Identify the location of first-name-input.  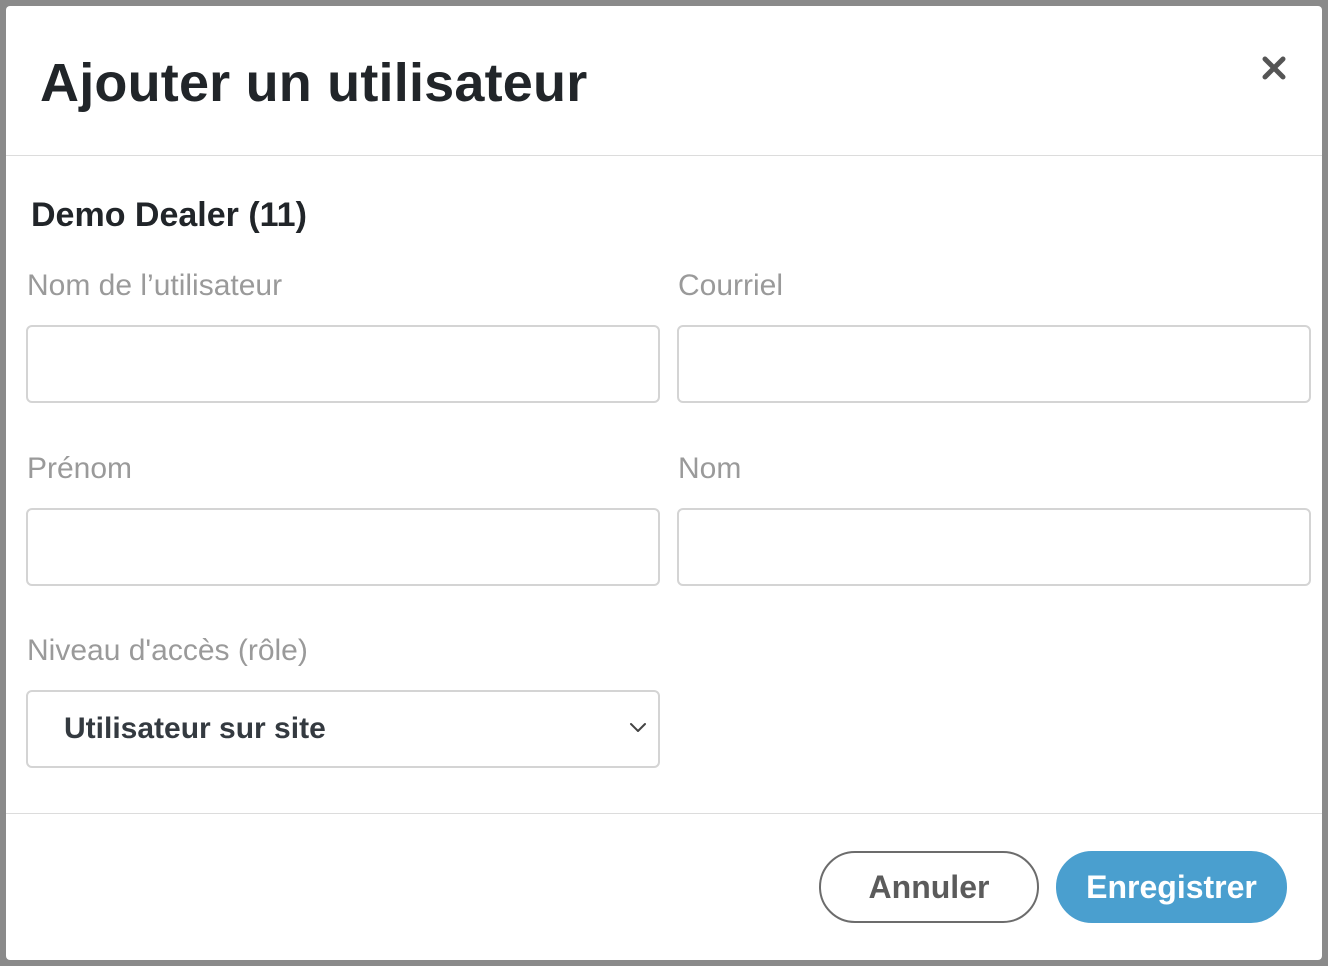
(343, 547).